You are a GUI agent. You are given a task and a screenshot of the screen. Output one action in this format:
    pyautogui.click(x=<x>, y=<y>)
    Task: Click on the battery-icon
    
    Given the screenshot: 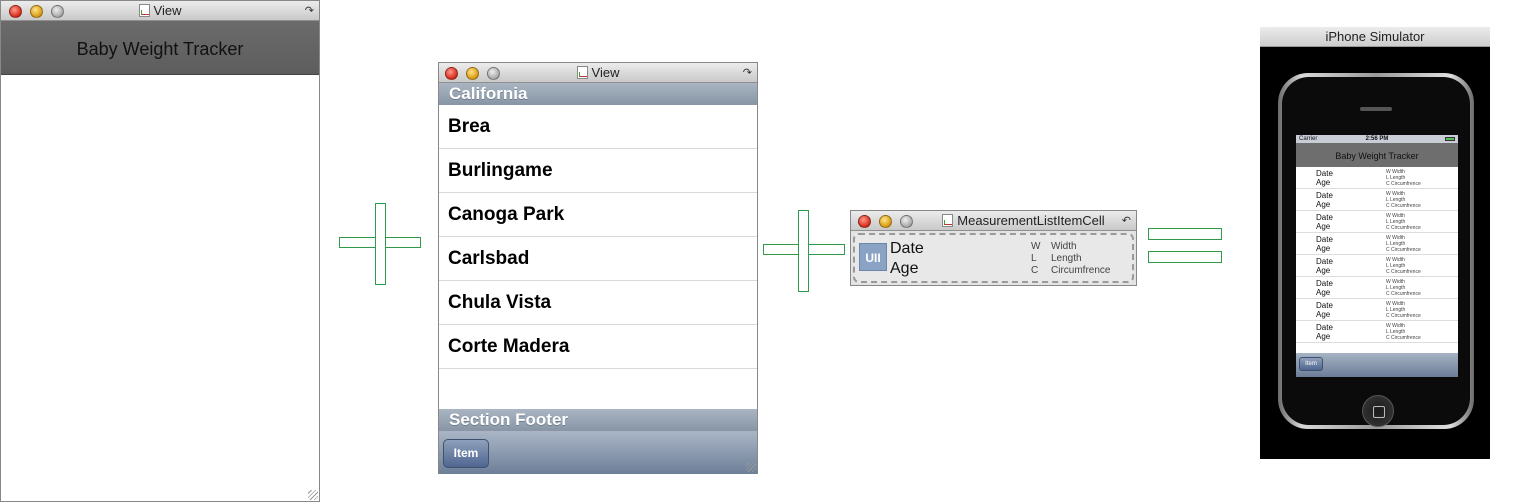 What is the action you would take?
    pyautogui.click(x=1450, y=139)
    